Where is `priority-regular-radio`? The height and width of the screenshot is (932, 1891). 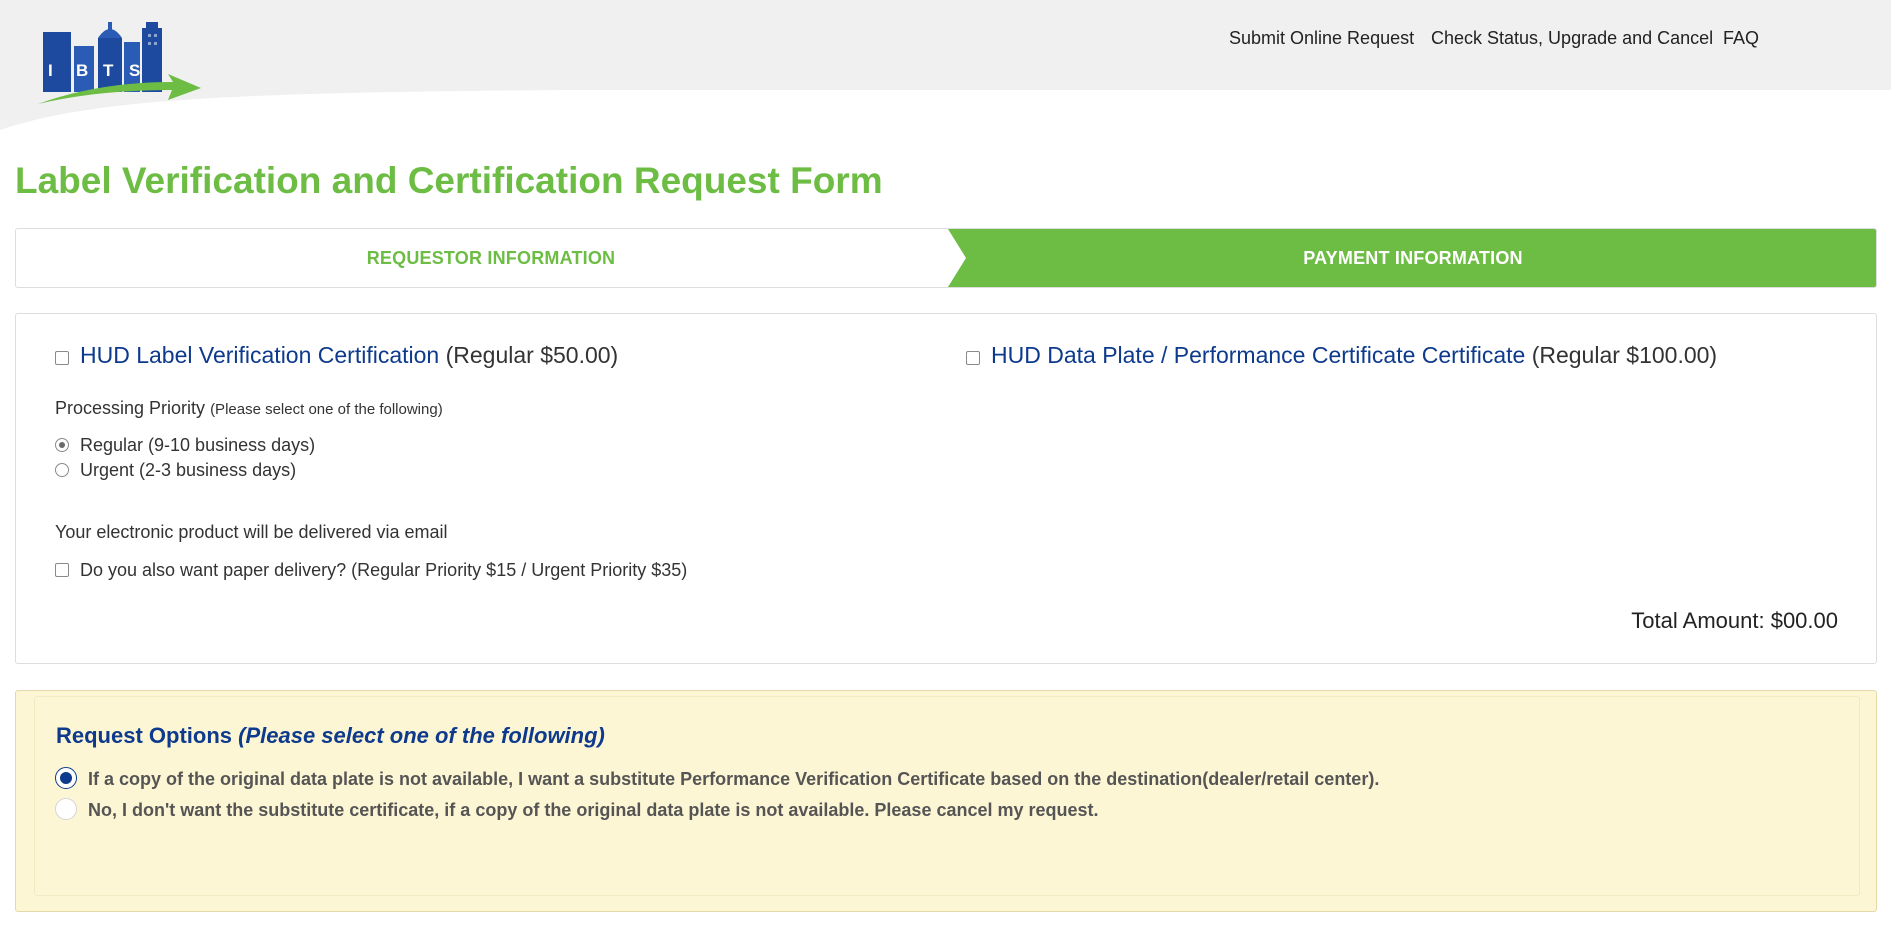 priority-regular-radio is located at coordinates (62, 445).